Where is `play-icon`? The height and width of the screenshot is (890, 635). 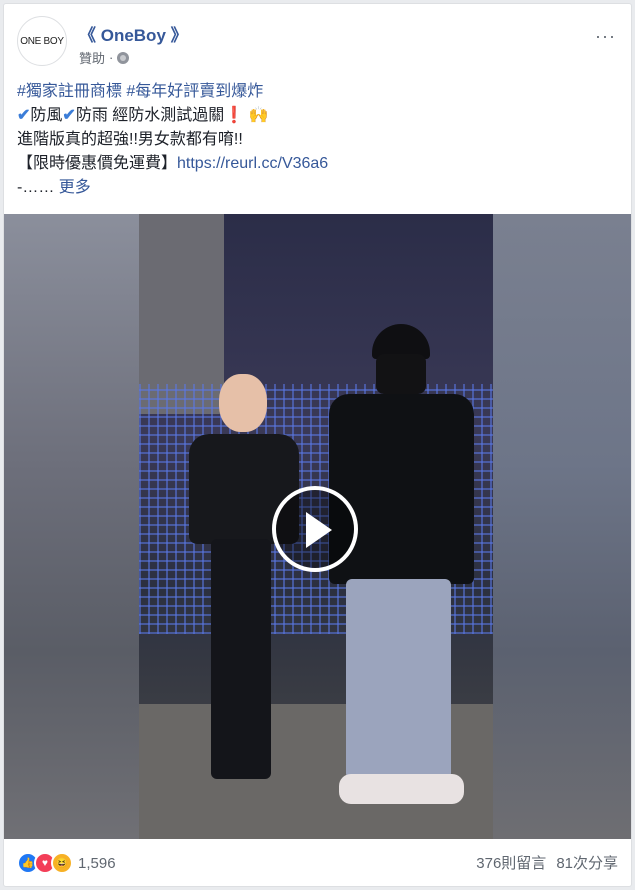 play-icon is located at coordinates (315, 529).